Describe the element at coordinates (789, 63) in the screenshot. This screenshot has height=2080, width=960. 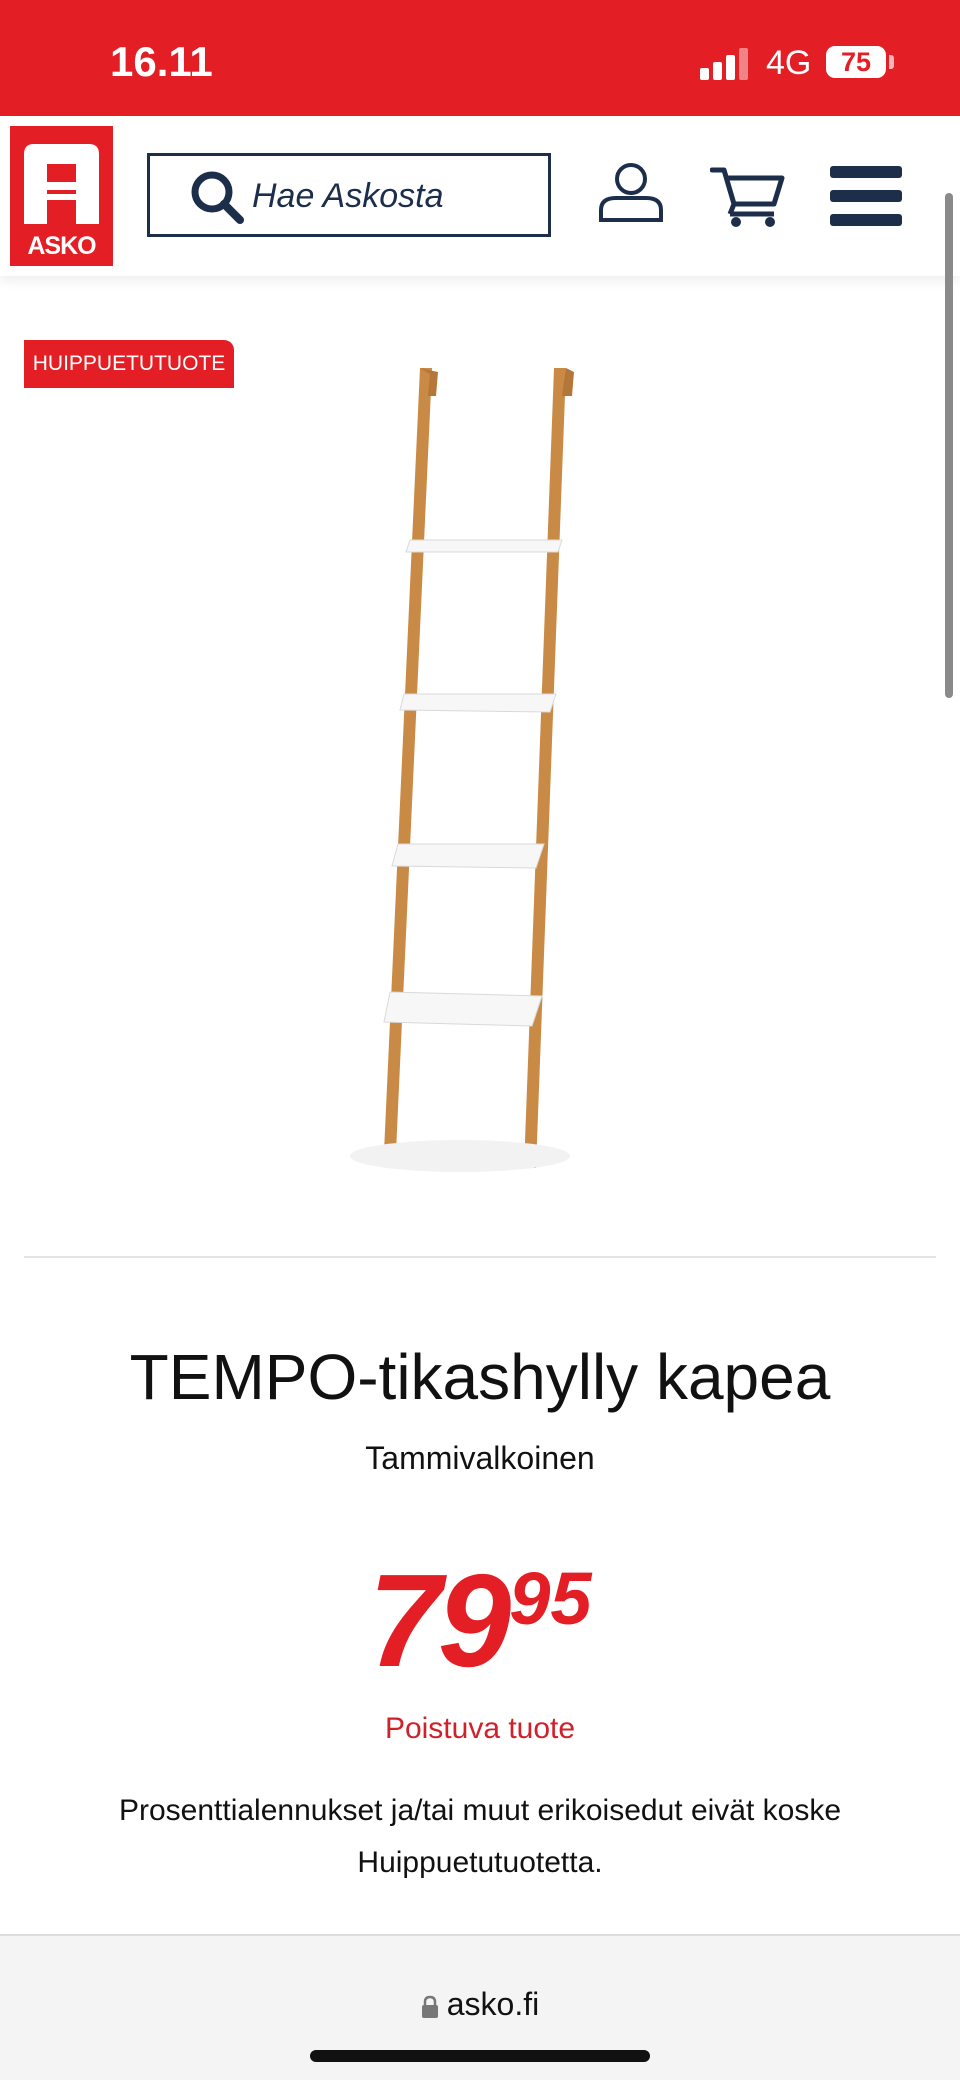
I see `network-label: 4G` at that location.